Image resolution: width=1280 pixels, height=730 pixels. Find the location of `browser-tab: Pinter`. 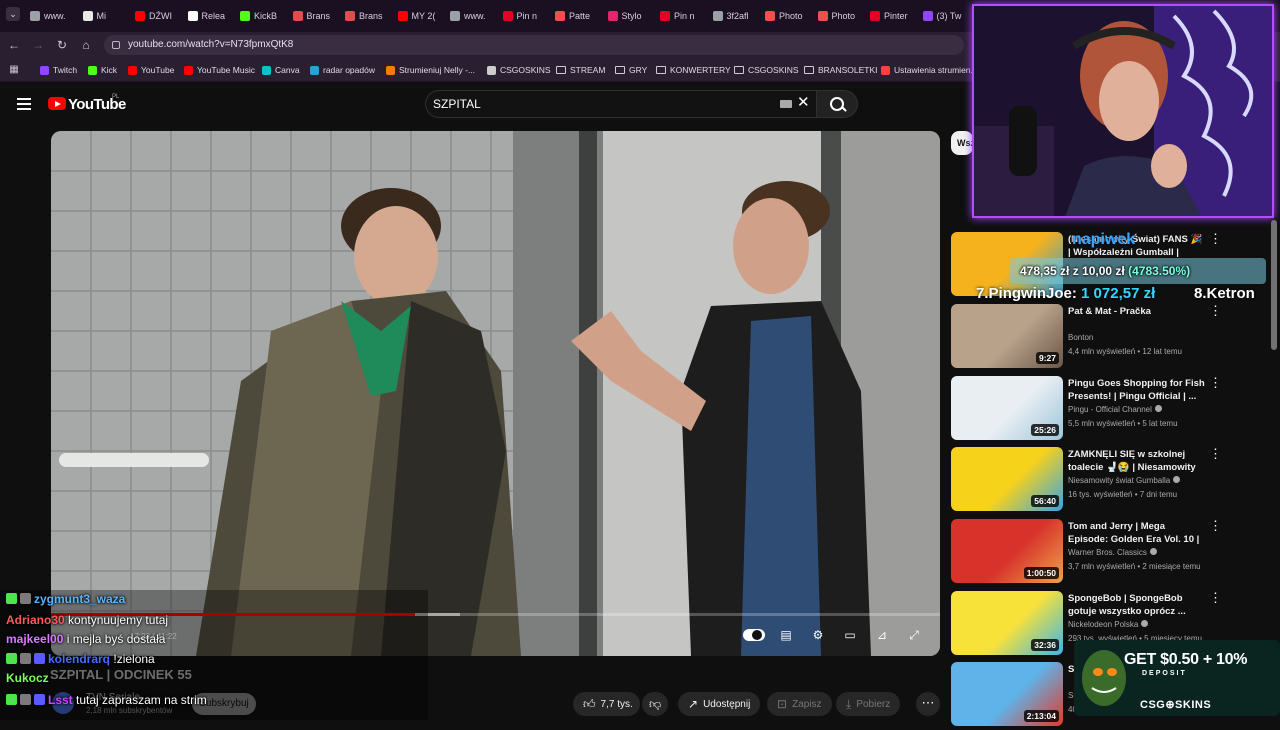

browser-tab: Pinter is located at coordinates (894, 16).